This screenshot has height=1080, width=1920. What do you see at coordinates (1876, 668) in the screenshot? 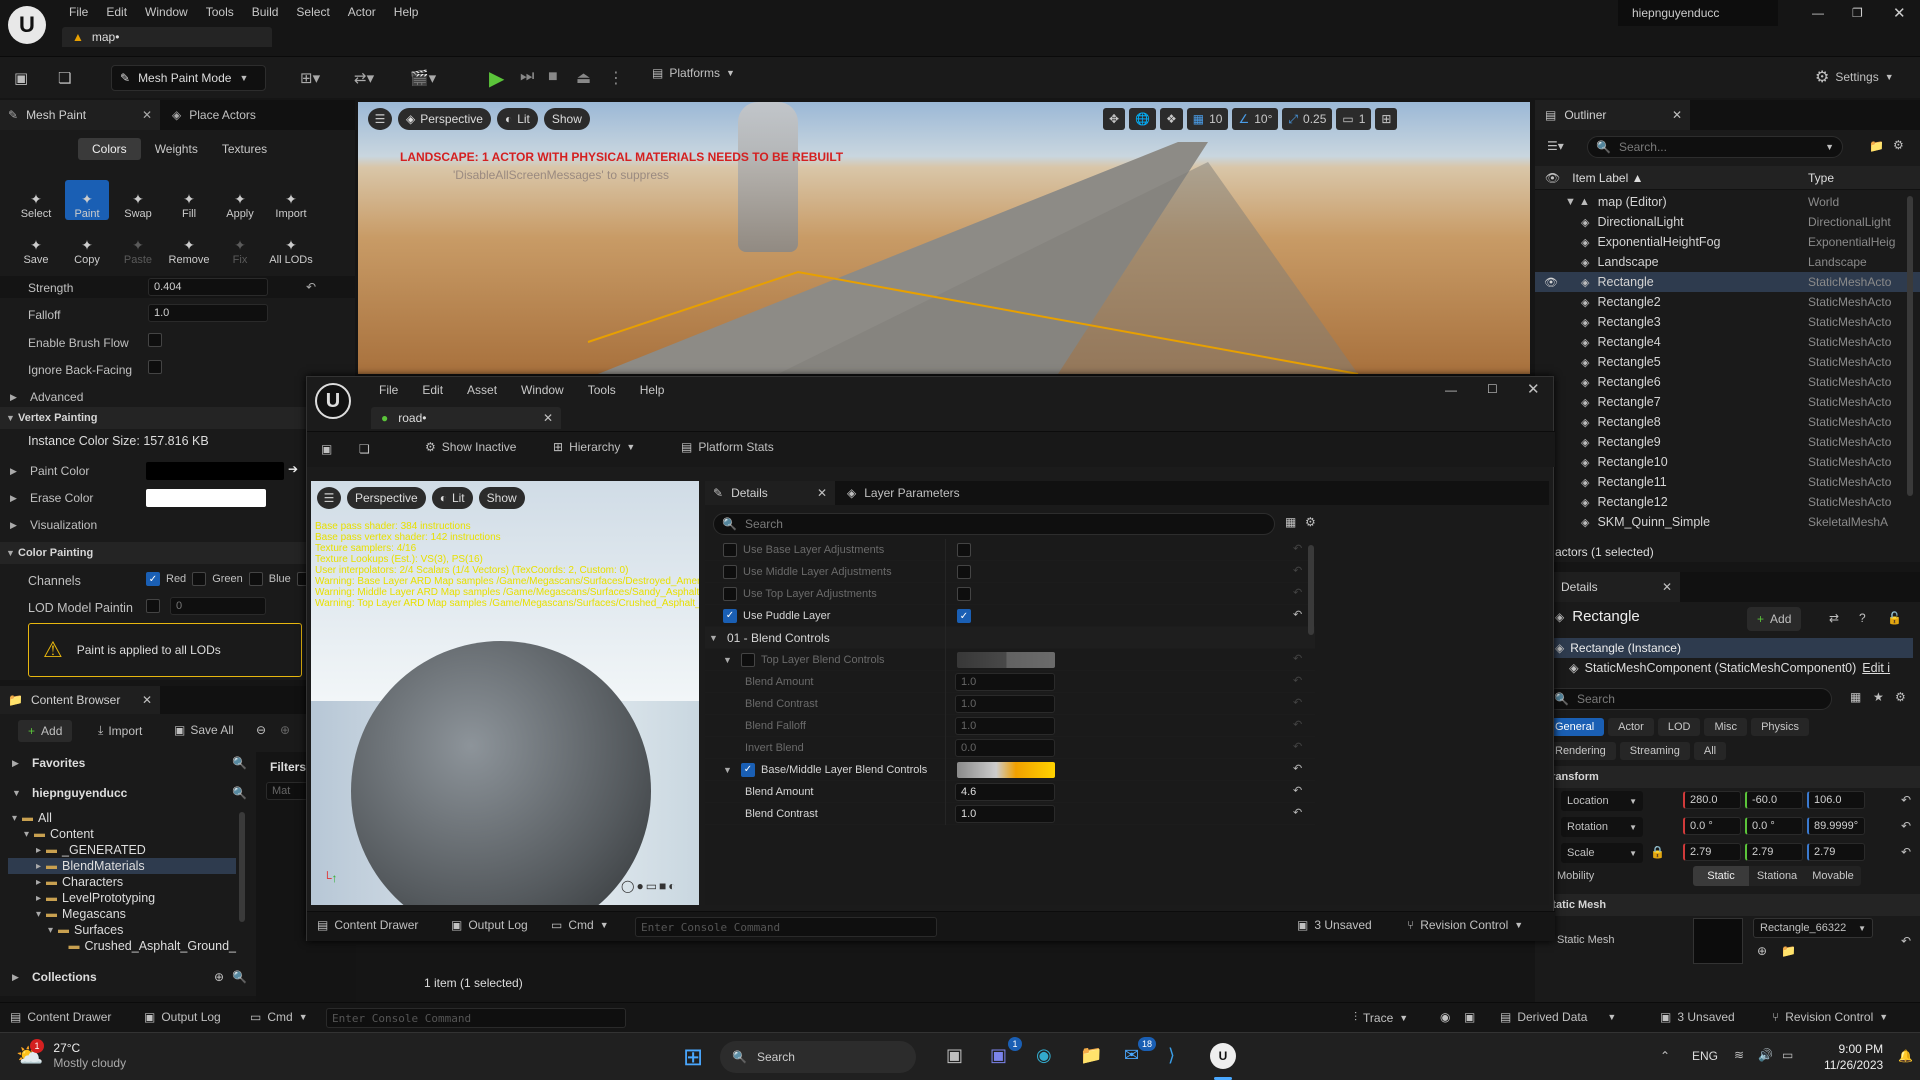
I see `edit-link: Edit i` at bounding box center [1876, 668].